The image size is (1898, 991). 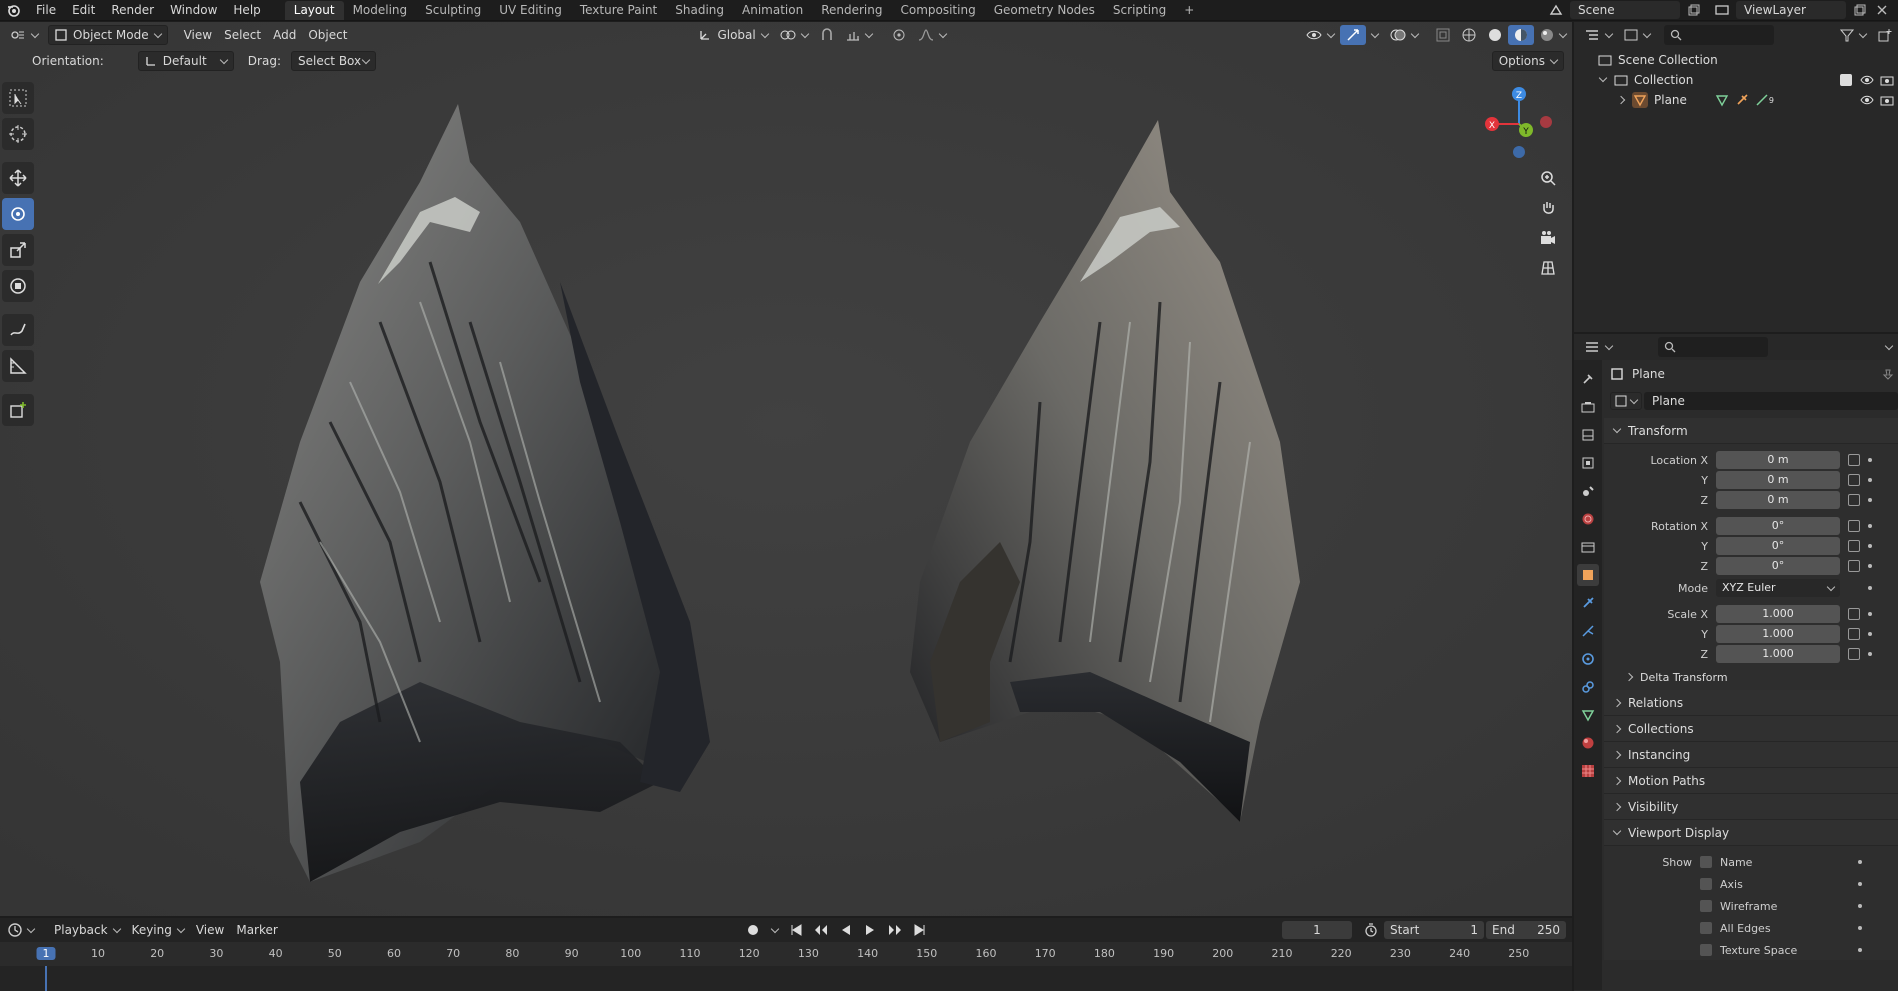 What do you see at coordinates (1778, 480) in the screenshot?
I see `location-y-field: 0 m` at bounding box center [1778, 480].